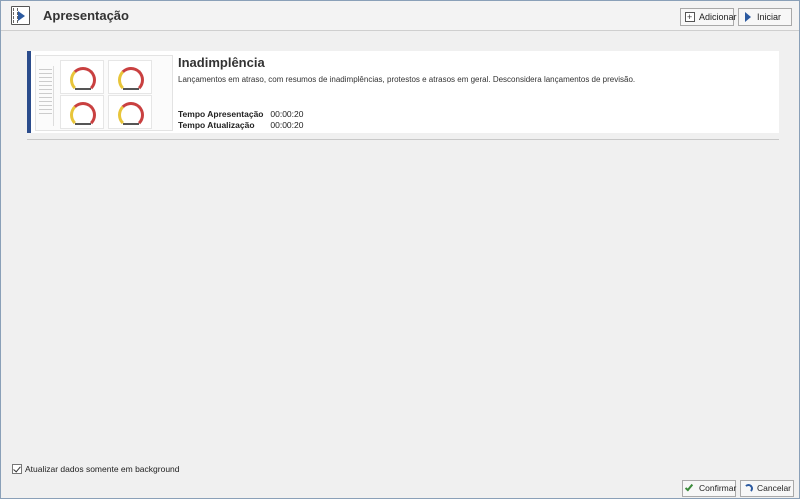 The height and width of the screenshot is (499, 800). I want to click on header-bar: Apresentação Adicionar Iniciar, so click(400, 16).